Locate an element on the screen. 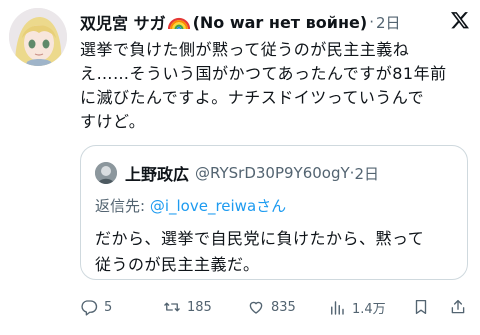  views-icon is located at coordinates (337, 307).